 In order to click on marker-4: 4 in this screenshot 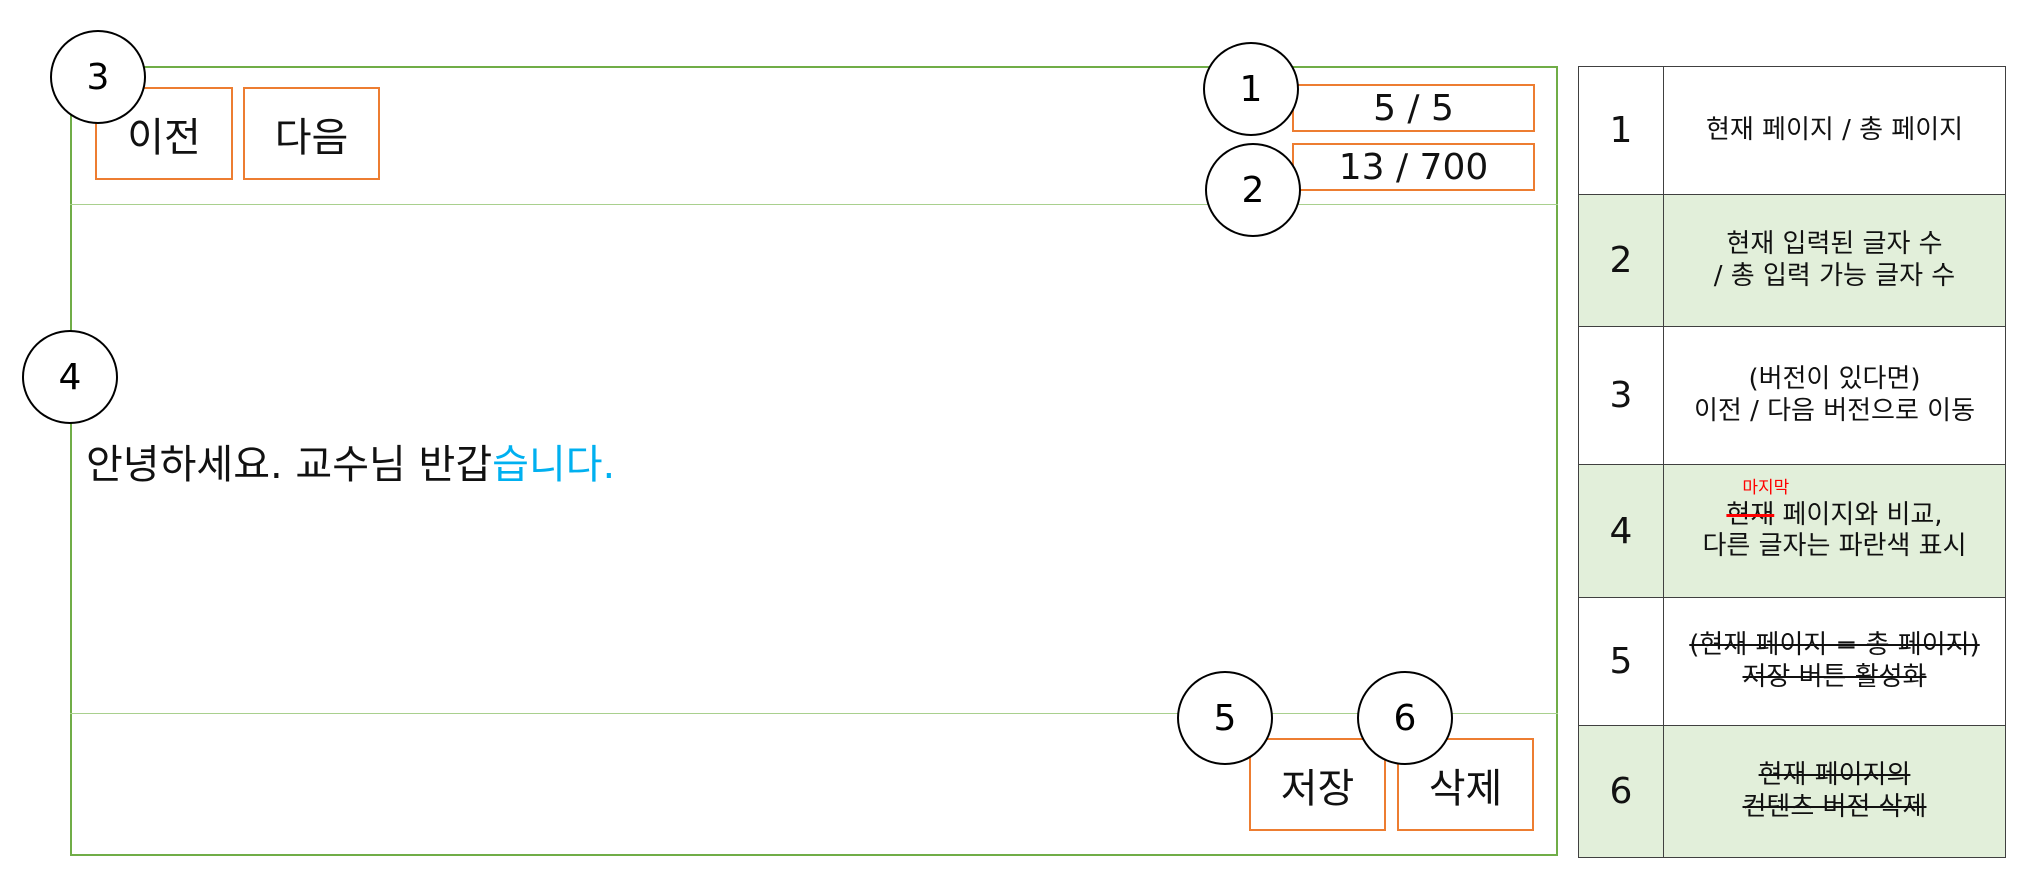, I will do `click(70, 377)`.